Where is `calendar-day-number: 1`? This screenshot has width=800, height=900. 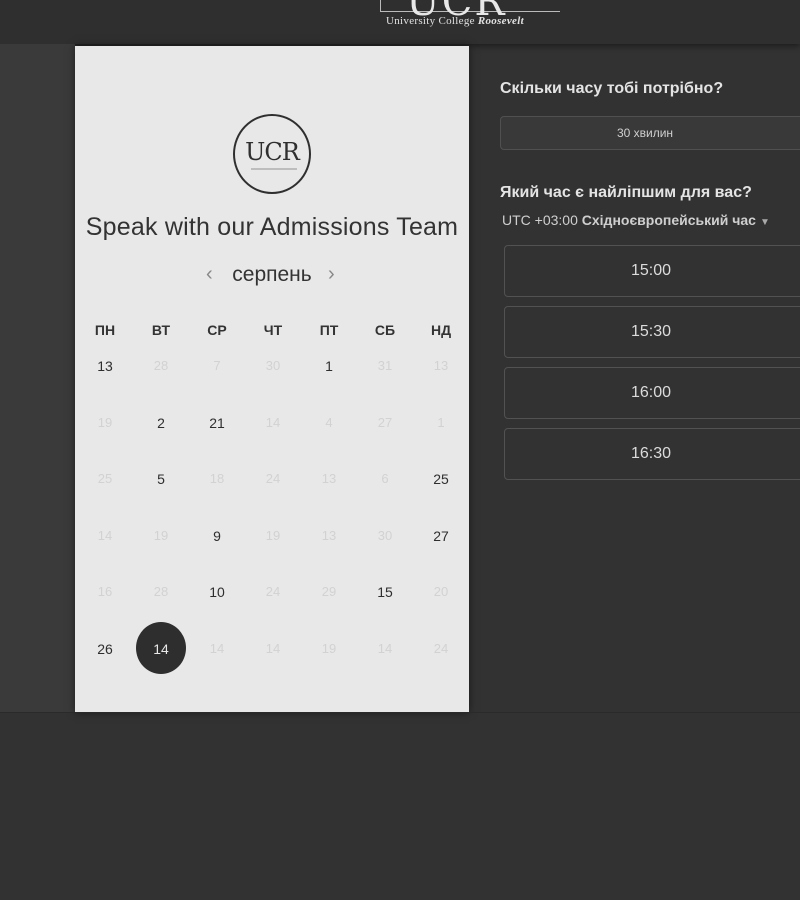
calendar-day-number: 1 is located at coordinates (329, 366).